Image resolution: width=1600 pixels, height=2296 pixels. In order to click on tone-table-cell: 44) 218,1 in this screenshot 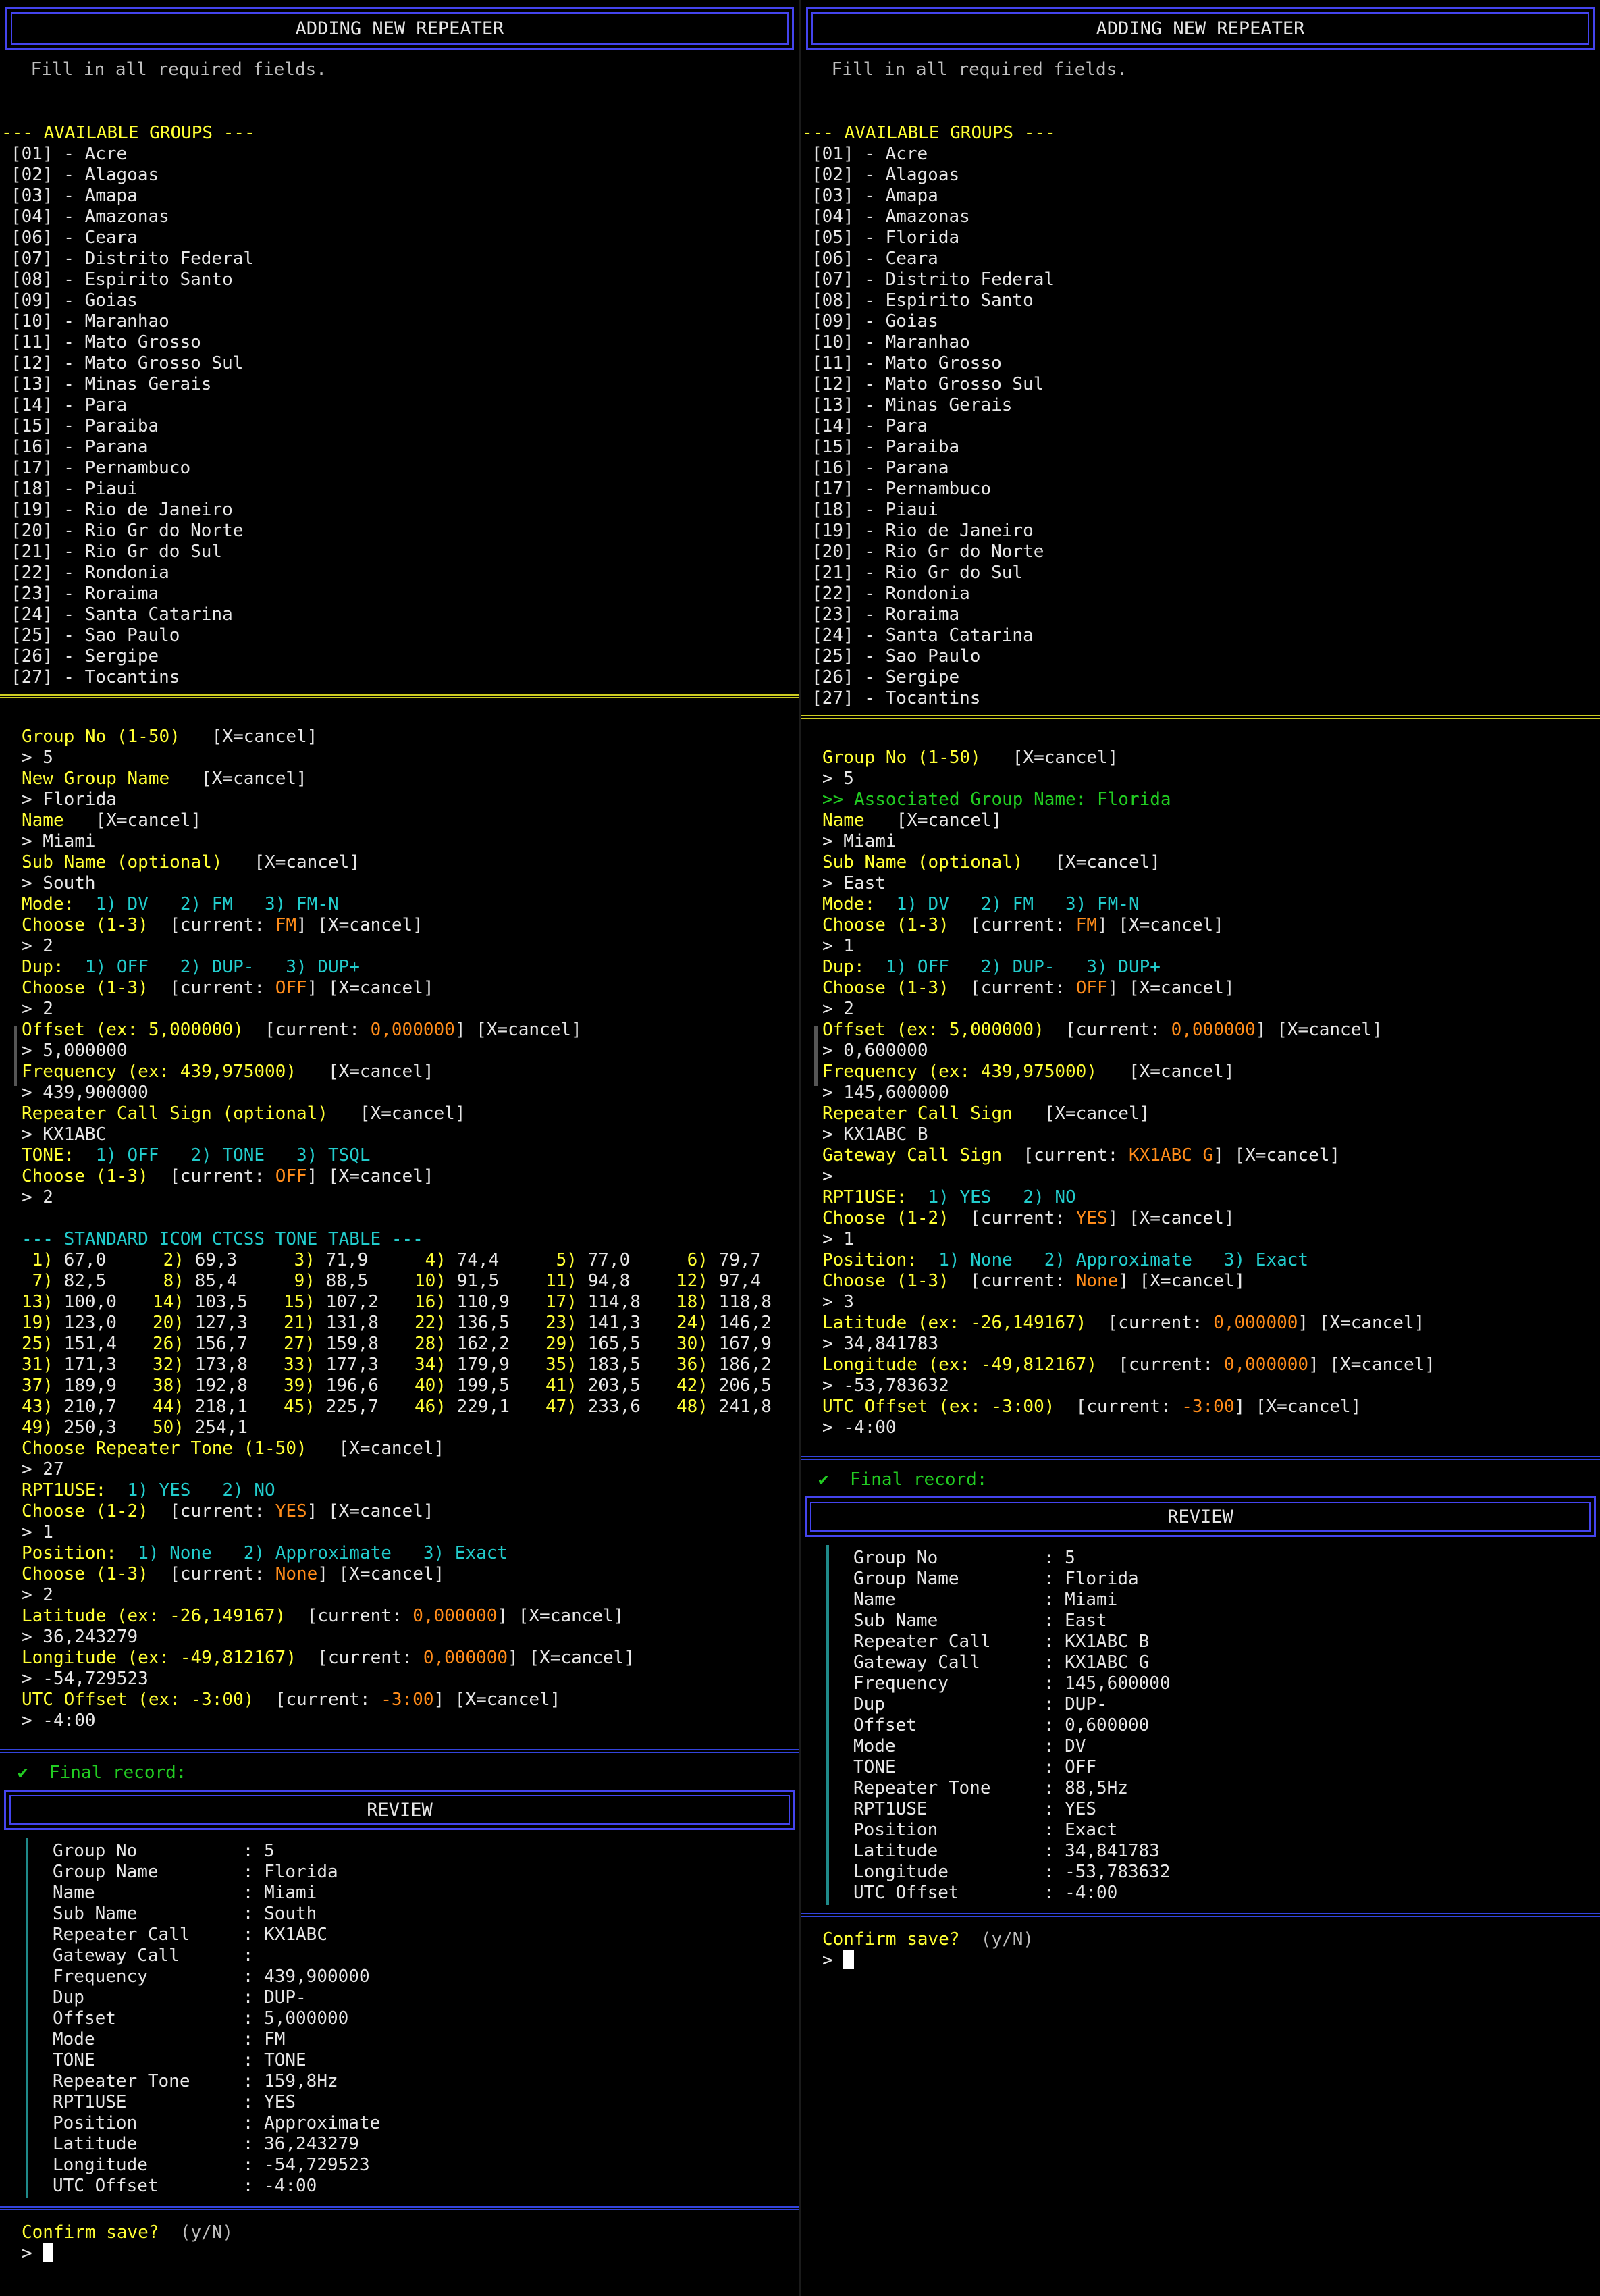, I will do `click(200, 1407)`.